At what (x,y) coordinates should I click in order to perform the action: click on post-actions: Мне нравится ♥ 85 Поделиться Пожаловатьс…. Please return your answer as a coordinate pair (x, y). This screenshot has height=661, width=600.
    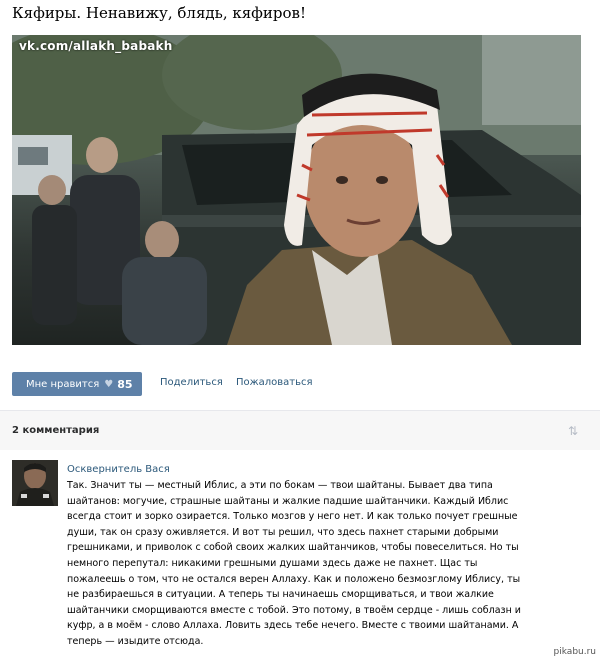
    Looking at the image, I should click on (302, 384).